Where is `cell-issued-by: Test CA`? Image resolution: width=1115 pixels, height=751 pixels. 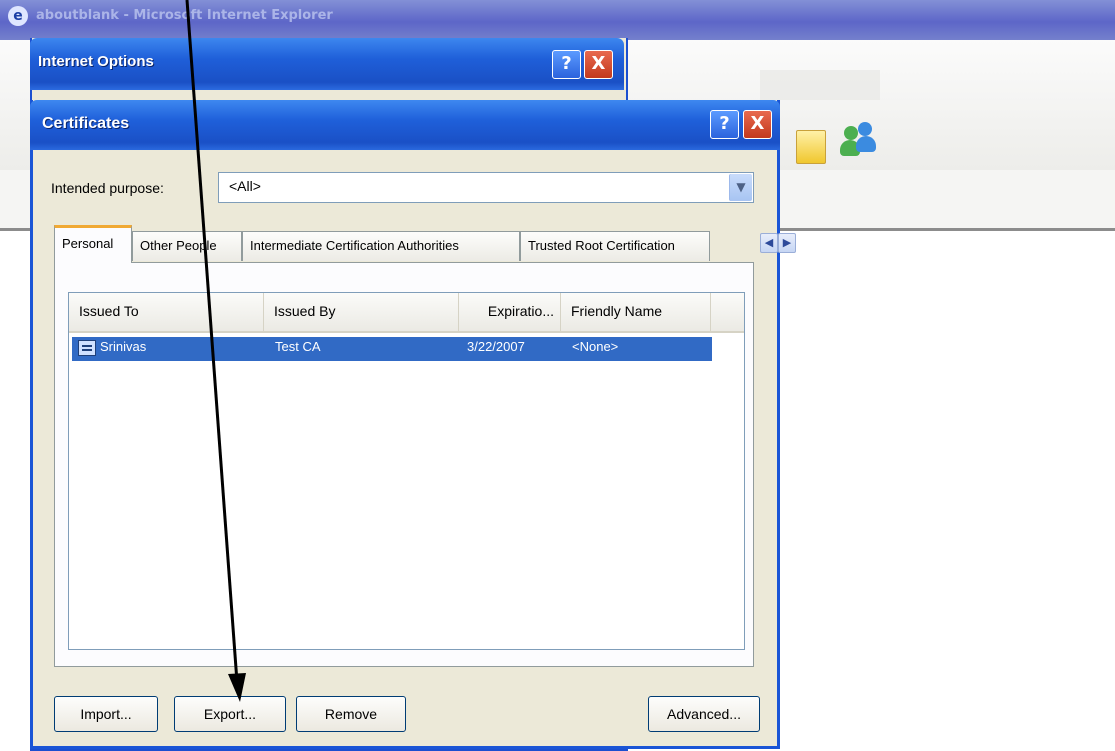 cell-issued-by: Test CA is located at coordinates (298, 346).